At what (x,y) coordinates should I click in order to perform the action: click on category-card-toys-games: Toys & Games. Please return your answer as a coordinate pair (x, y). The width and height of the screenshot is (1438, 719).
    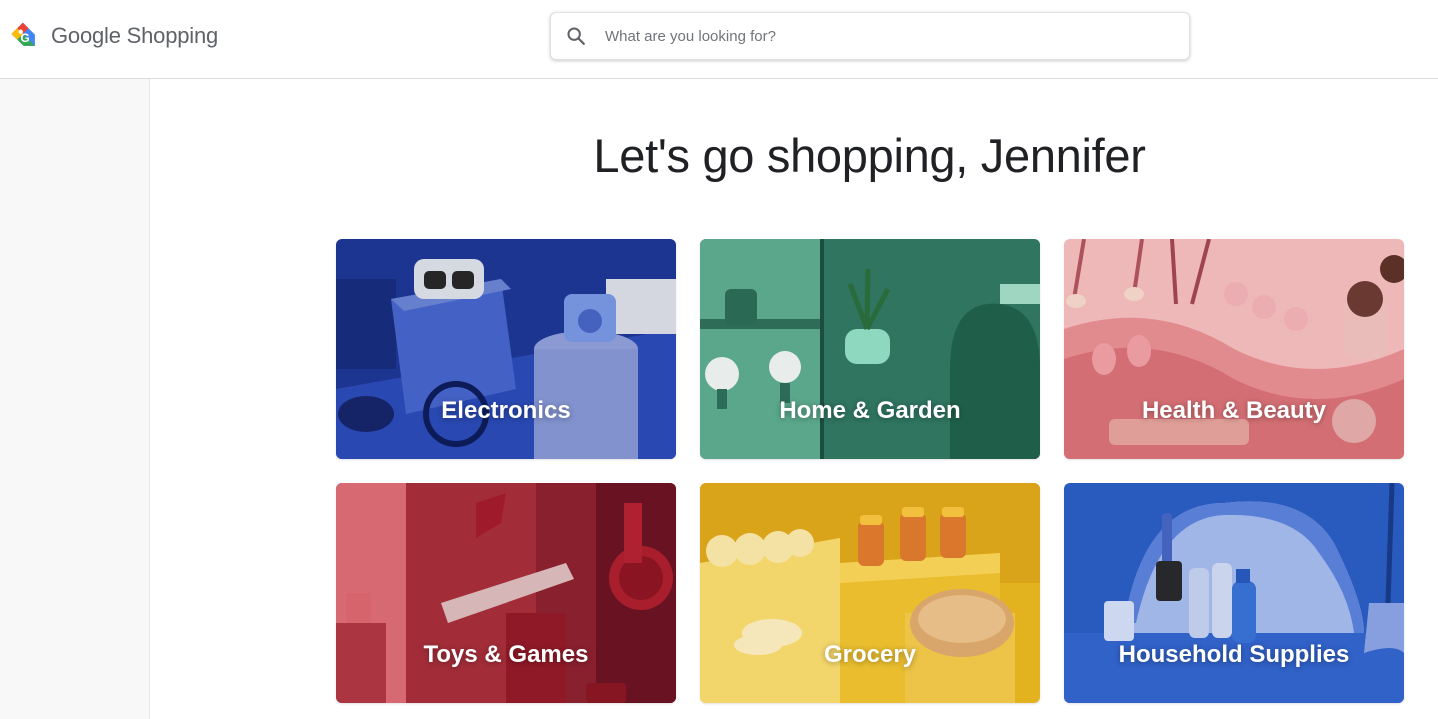
    Looking at the image, I should click on (506, 593).